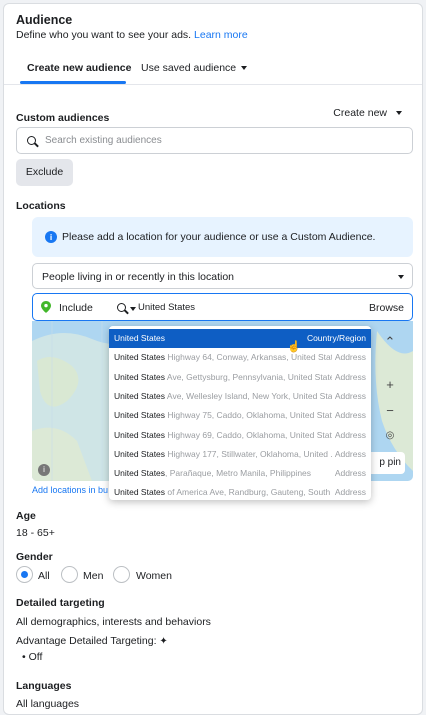  I want to click on create-new-label: Create new, so click(360, 113).